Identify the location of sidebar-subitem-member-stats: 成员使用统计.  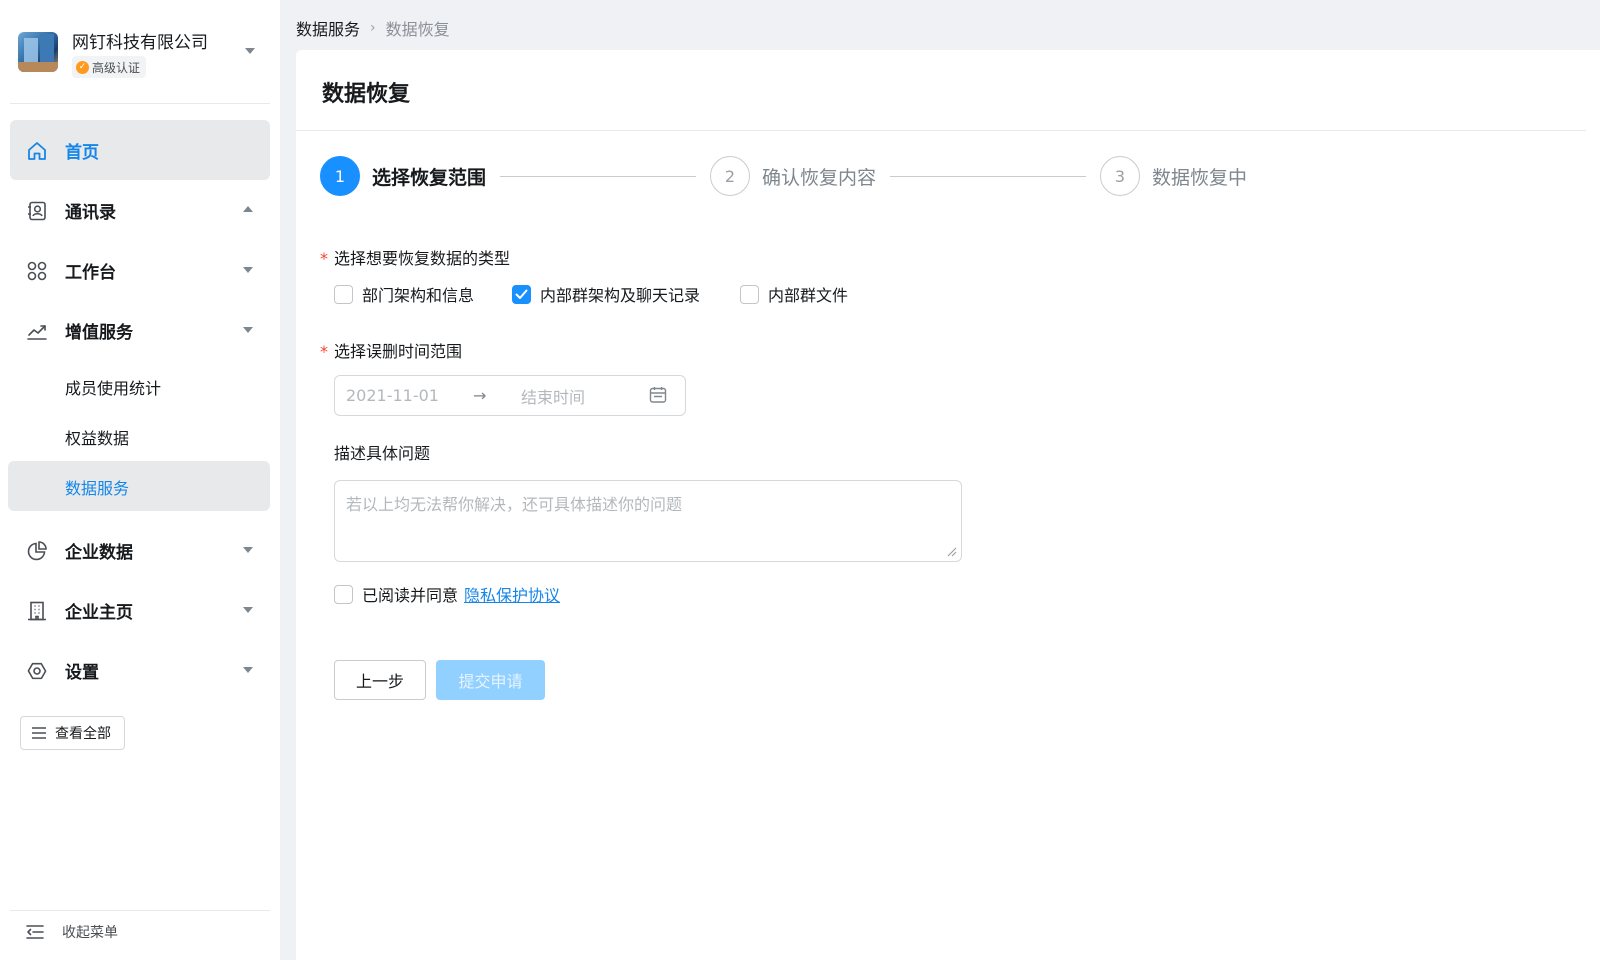
(139, 386).